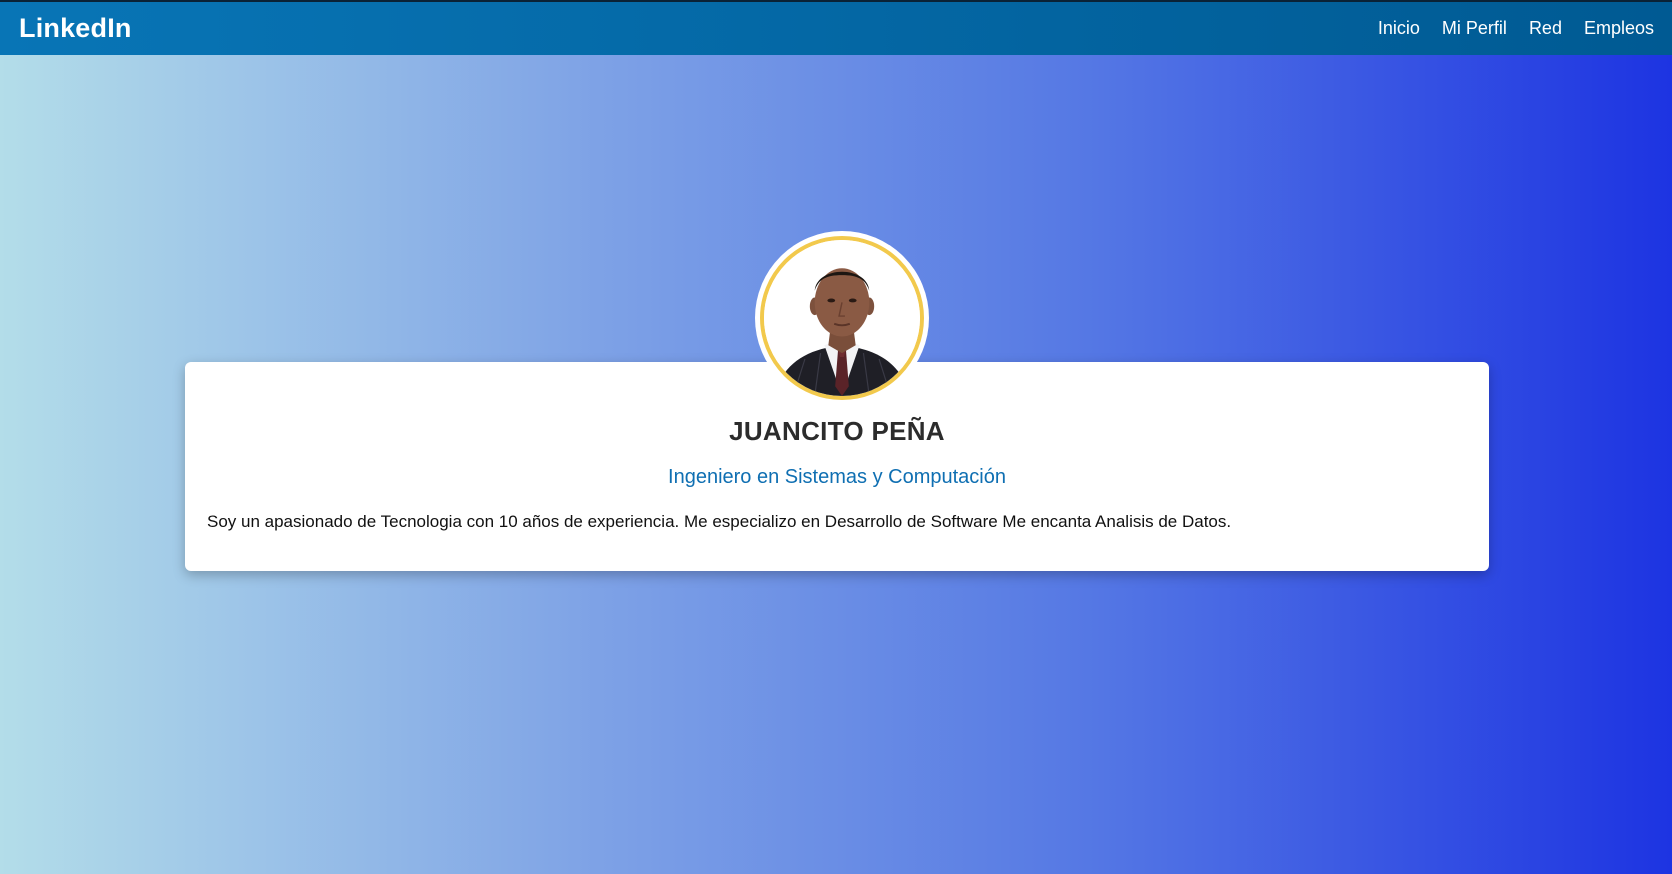  Describe the element at coordinates (837, 477) in the screenshot. I see `profile-headline: Ingeniero en Sistemas y Computación` at that location.